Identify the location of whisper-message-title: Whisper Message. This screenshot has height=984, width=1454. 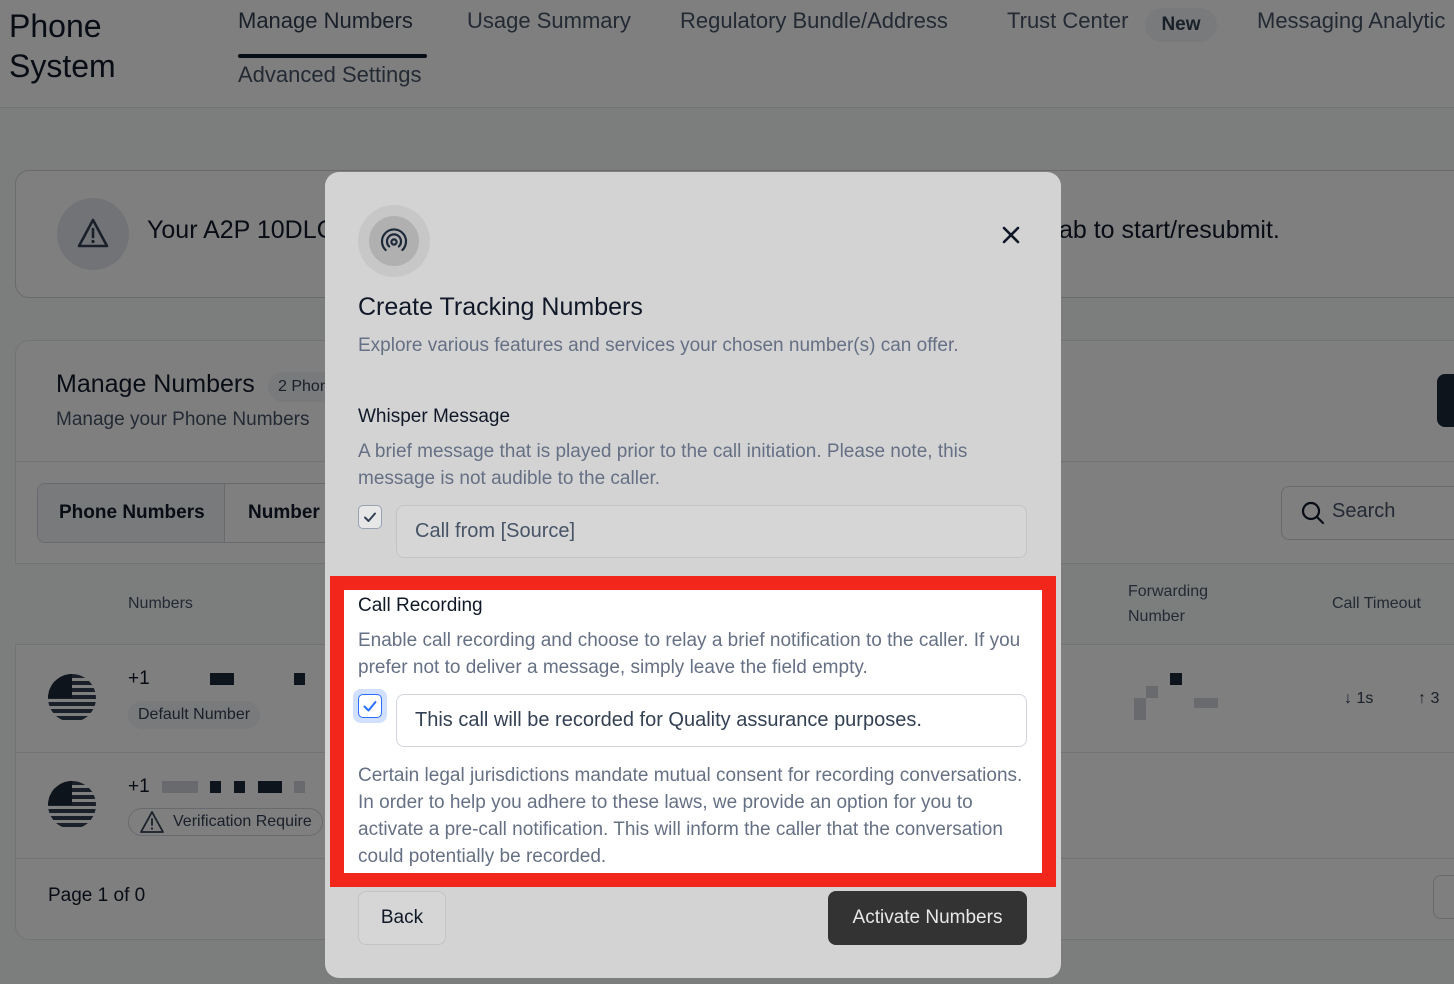
(434, 416).